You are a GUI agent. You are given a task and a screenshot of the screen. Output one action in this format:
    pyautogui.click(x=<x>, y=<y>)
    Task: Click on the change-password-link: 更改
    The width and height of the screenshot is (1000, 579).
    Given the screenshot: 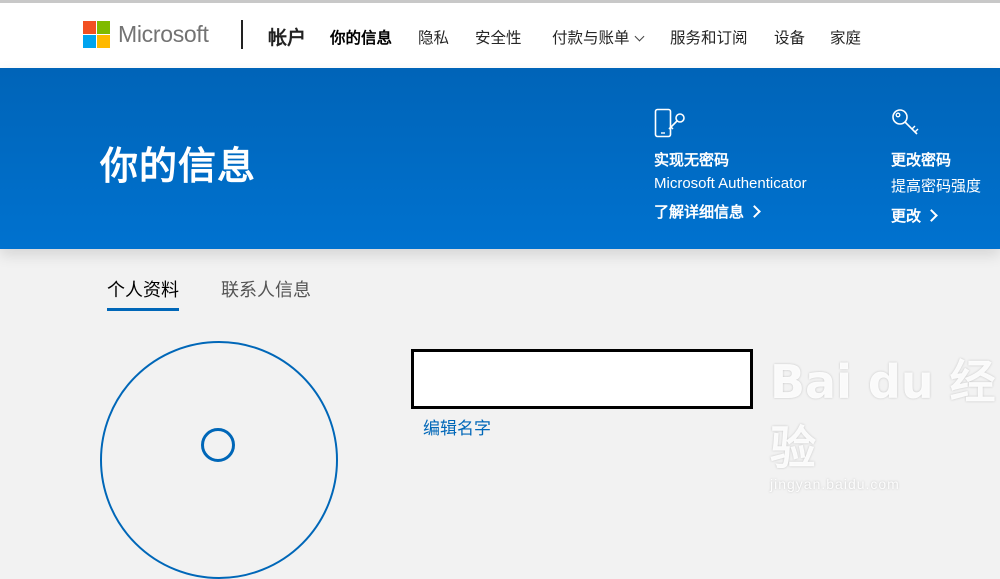 What is the action you would take?
    pyautogui.click(x=936, y=215)
    